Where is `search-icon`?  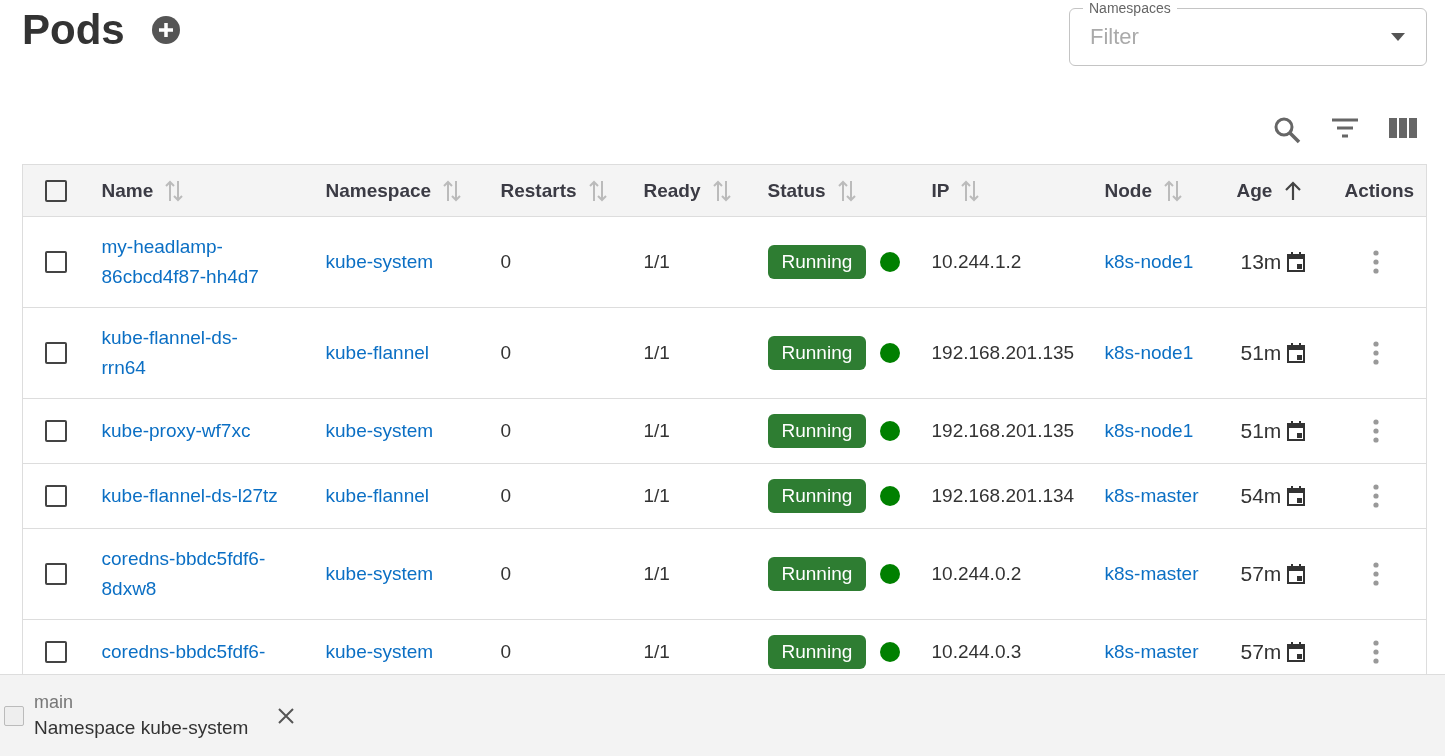
search-icon is located at coordinates (1287, 130).